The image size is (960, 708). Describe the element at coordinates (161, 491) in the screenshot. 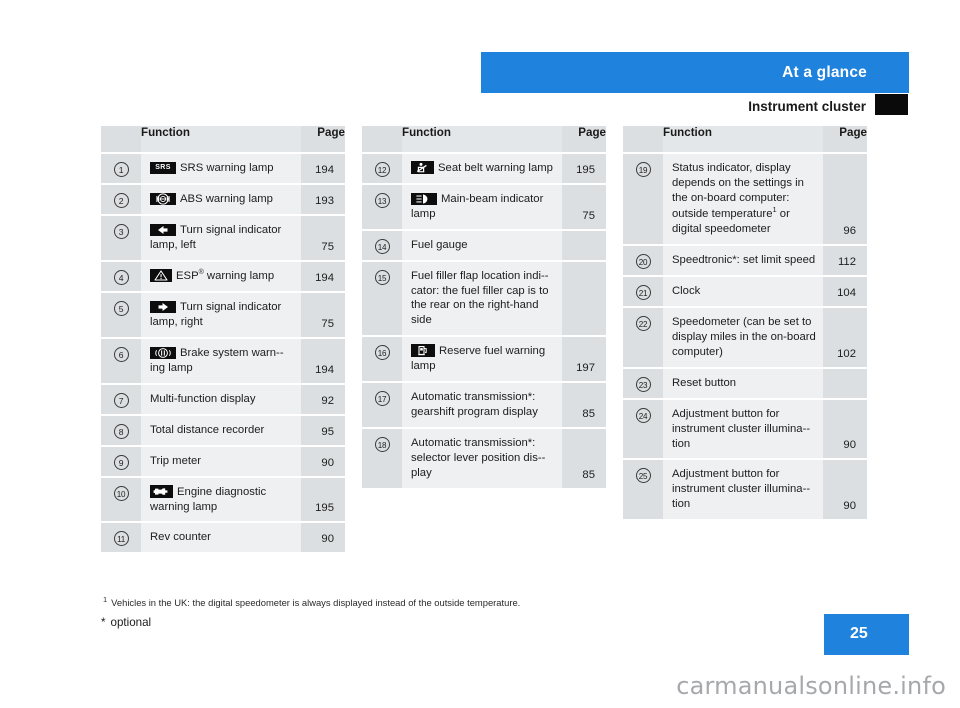

I see `engine-diagnostic-icon` at that location.